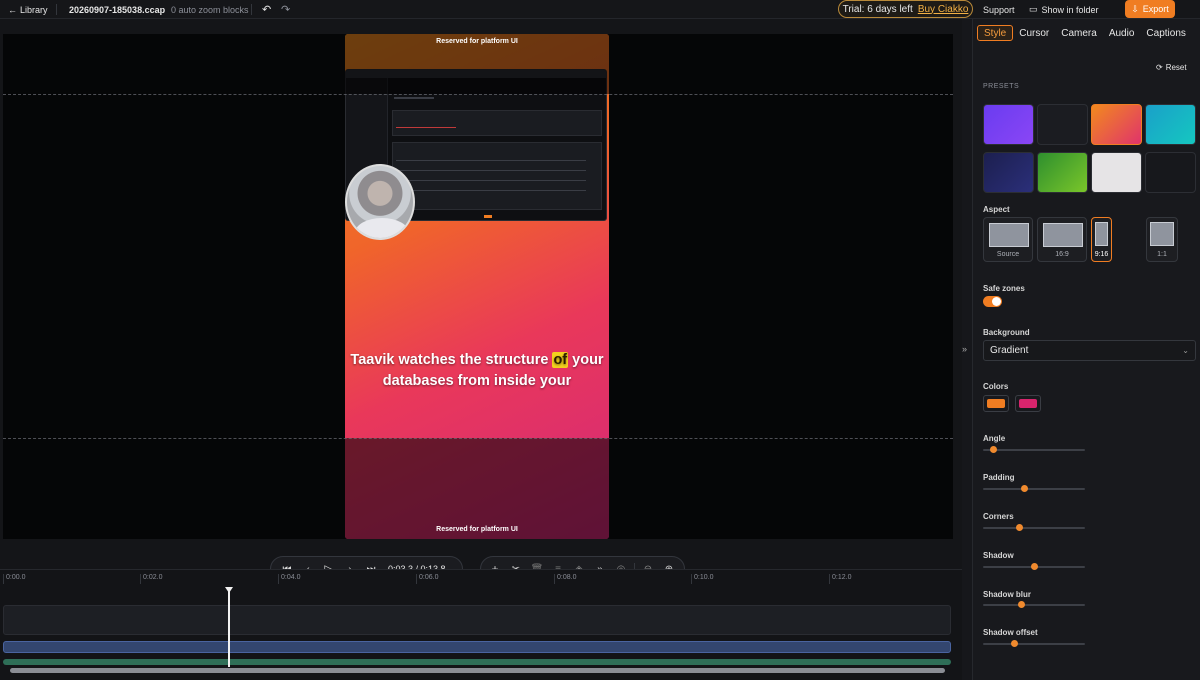 The image size is (1200, 680). Describe the element at coordinates (1021, 604) in the screenshot. I see `shadow-blur-slider-handle` at that location.